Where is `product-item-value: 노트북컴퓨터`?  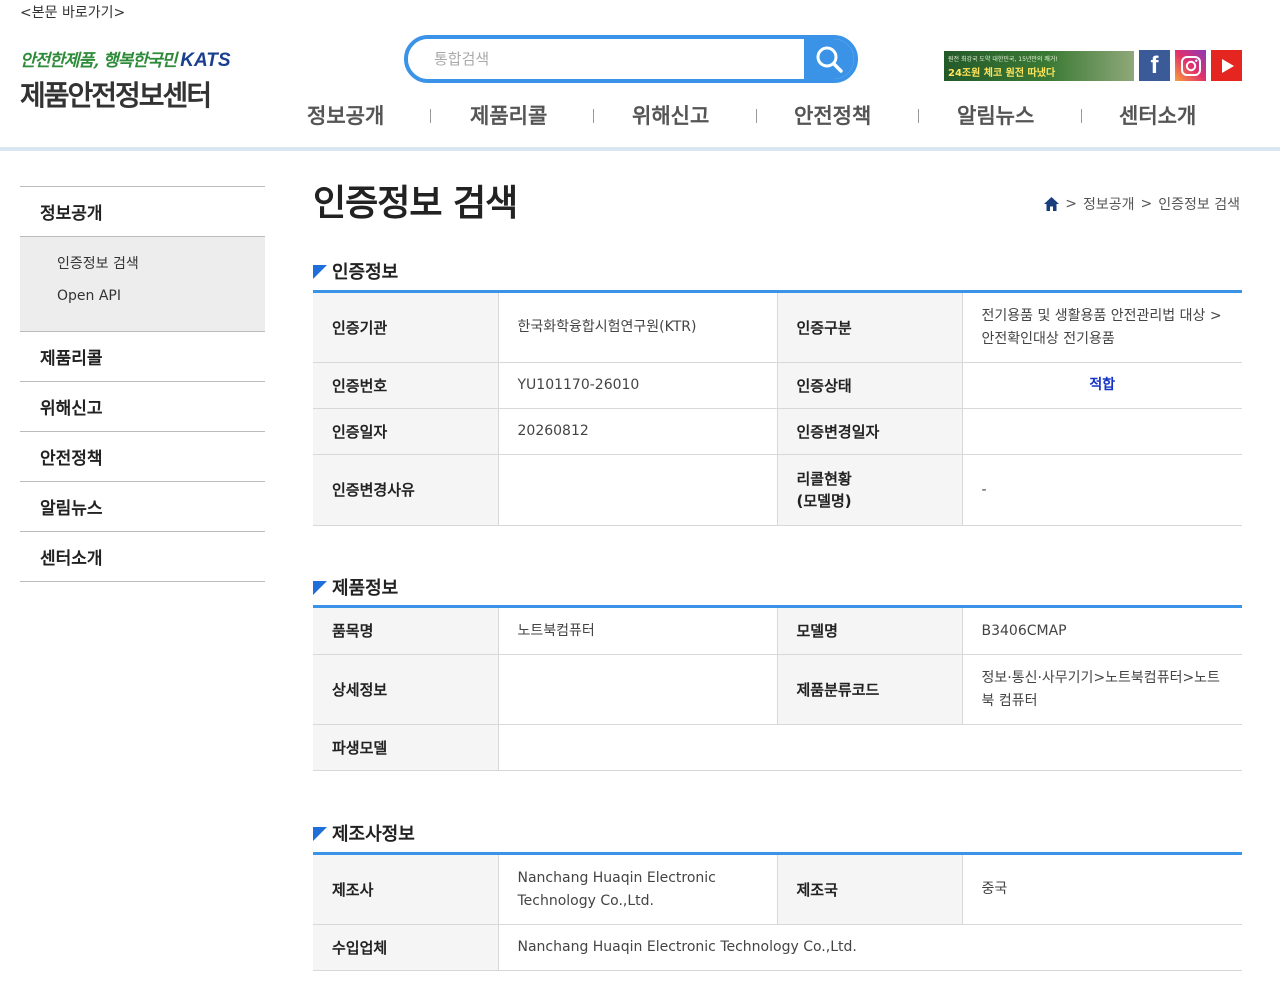
product-item-value: 노트북컴퓨터 is located at coordinates (638, 630).